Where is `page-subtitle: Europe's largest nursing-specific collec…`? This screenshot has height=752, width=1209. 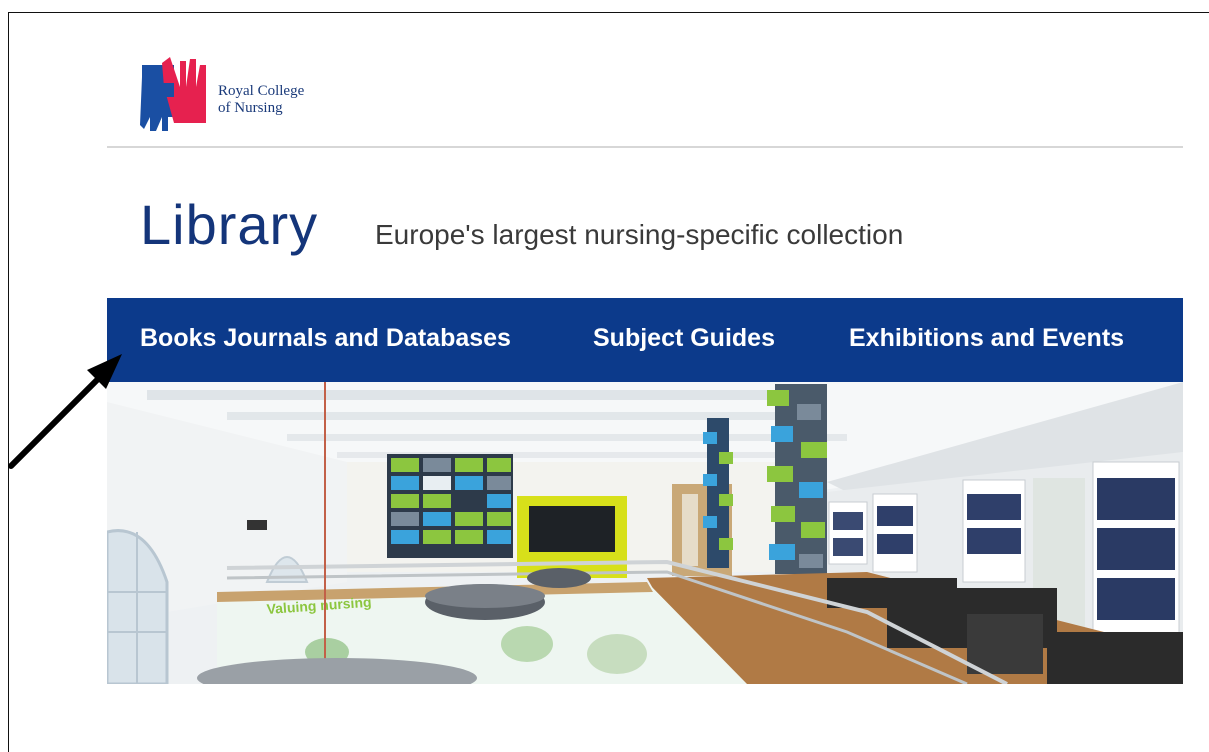 page-subtitle: Europe's largest nursing-specific collec… is located at coordinates (639, 234).